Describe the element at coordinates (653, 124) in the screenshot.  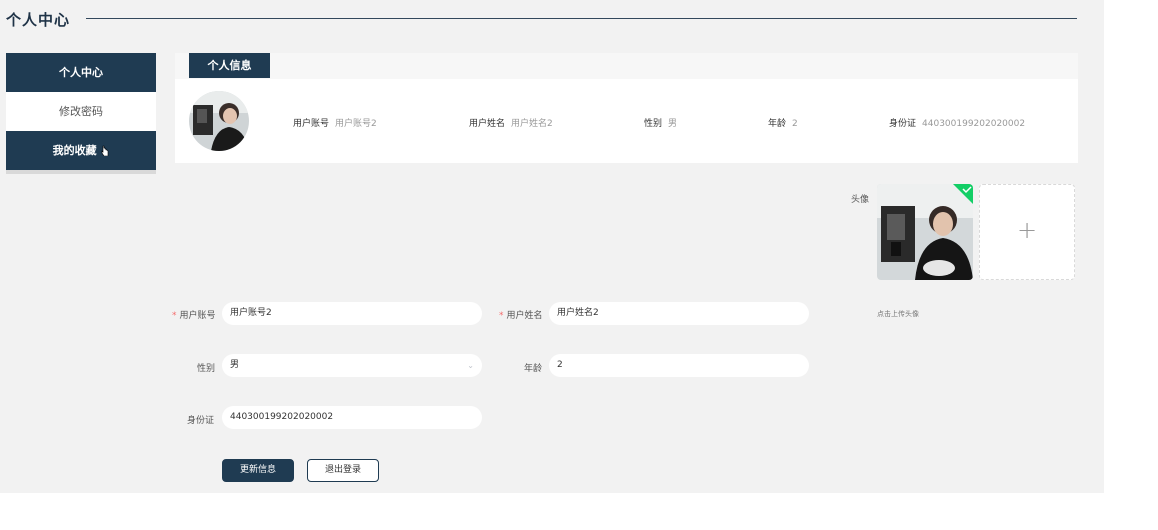
I see `info-gender-label: 性别` at that location.